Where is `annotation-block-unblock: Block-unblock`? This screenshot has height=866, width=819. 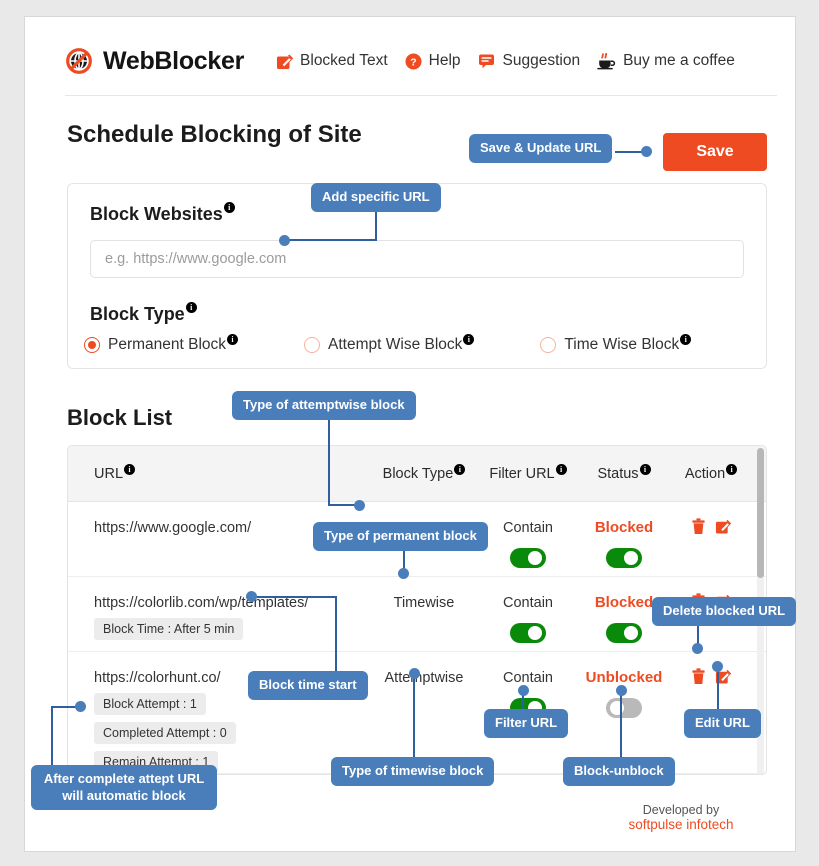 annotation-block-unblock: Block-unblock is located at coordinates (619, 771).